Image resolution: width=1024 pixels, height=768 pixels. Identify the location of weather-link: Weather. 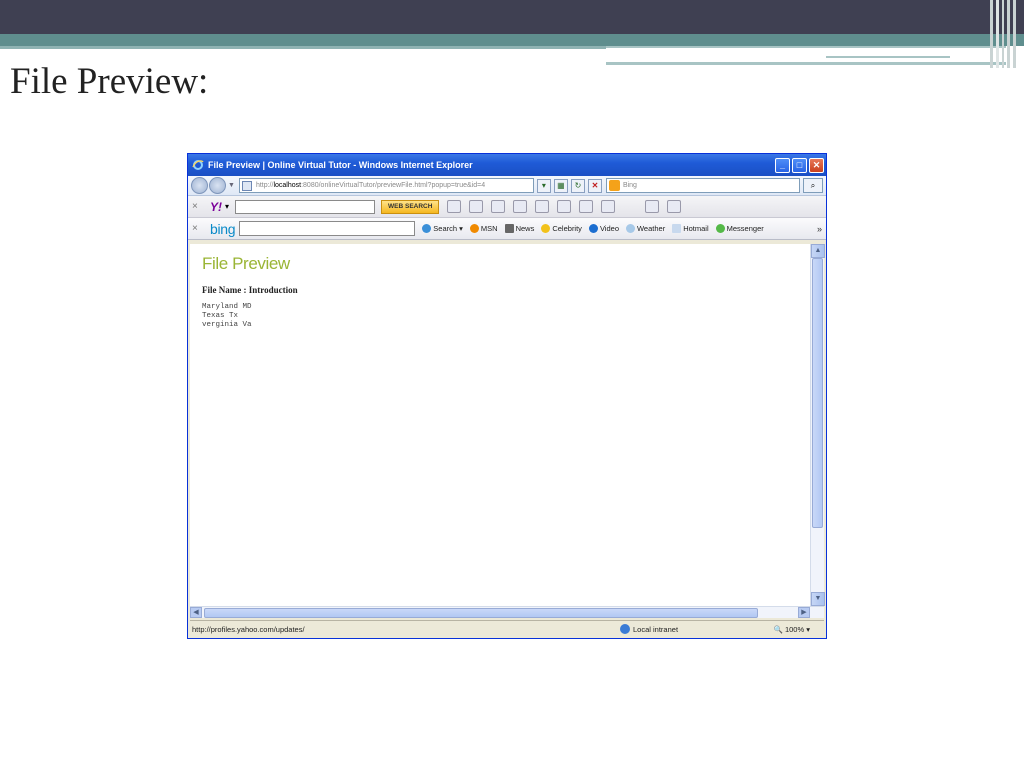
(645, 228).